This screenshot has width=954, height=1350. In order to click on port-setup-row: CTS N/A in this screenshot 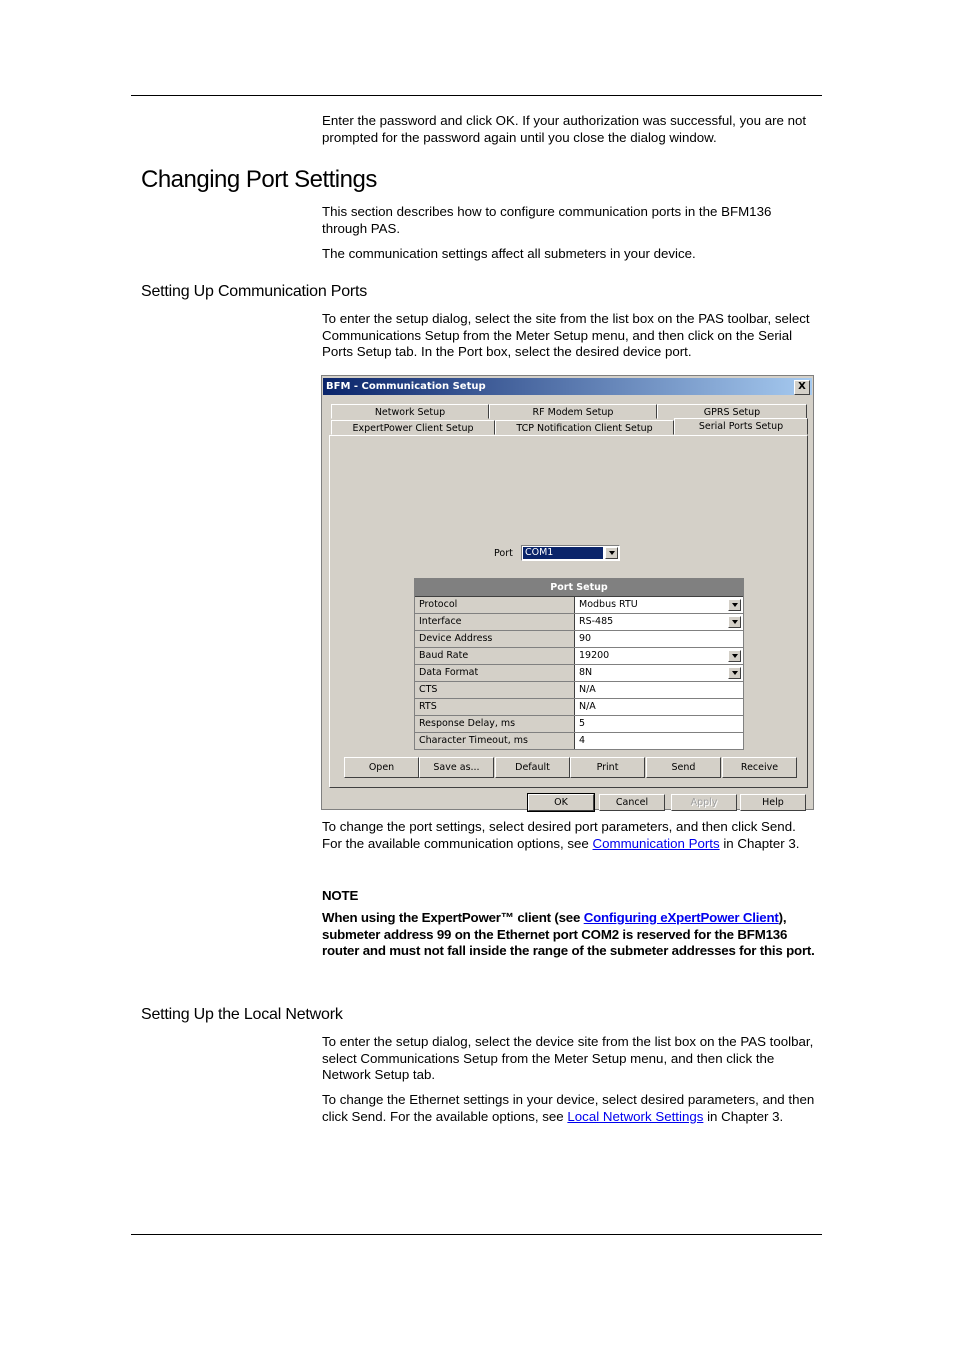, I will do `click(579, 690)`.